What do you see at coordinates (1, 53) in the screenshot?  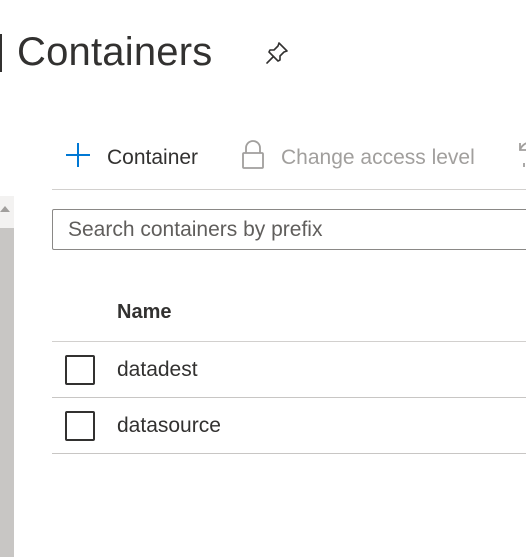 I see `title-separator` at bounding box center [1, 53].